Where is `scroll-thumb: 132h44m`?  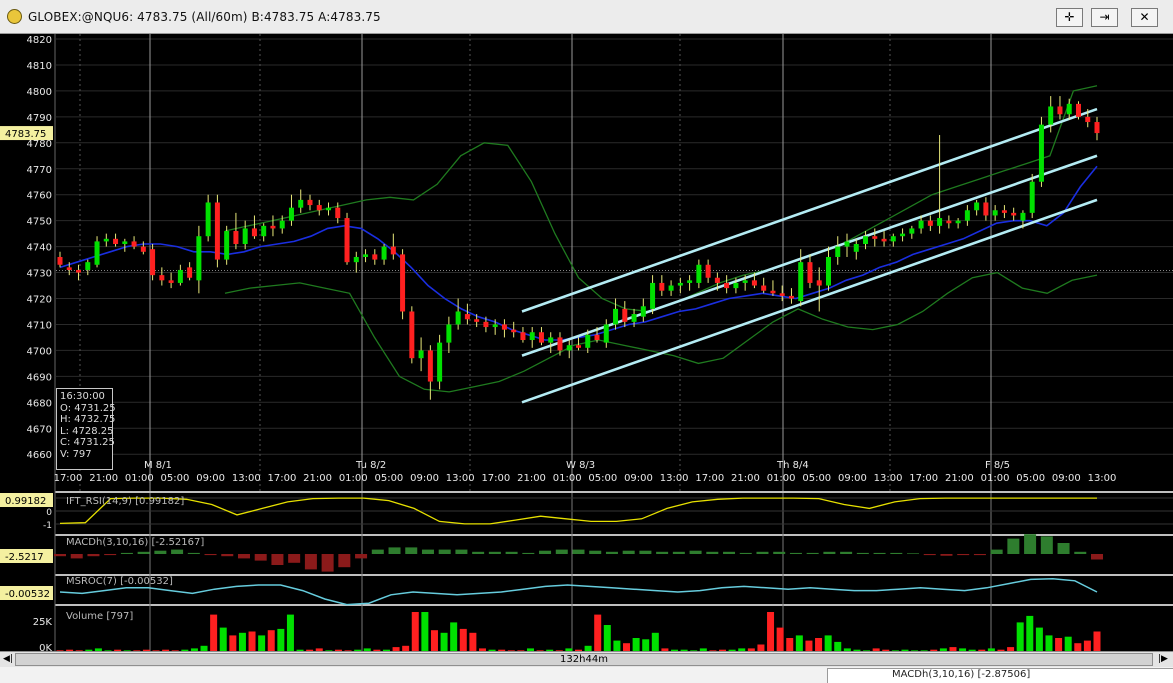
scroll-thumb: 132h44m is located at coordinates (584, 659).